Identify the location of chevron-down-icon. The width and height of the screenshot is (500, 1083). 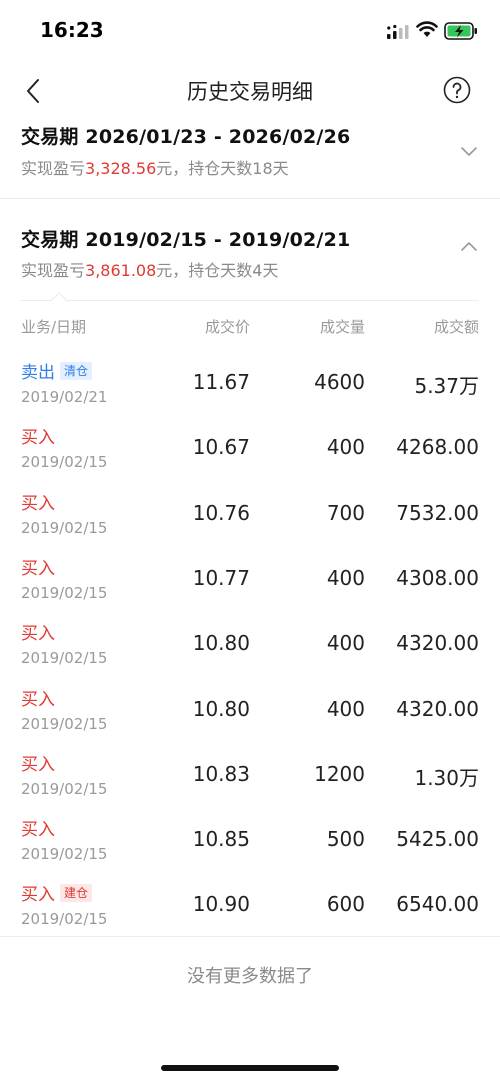
(469, 151).